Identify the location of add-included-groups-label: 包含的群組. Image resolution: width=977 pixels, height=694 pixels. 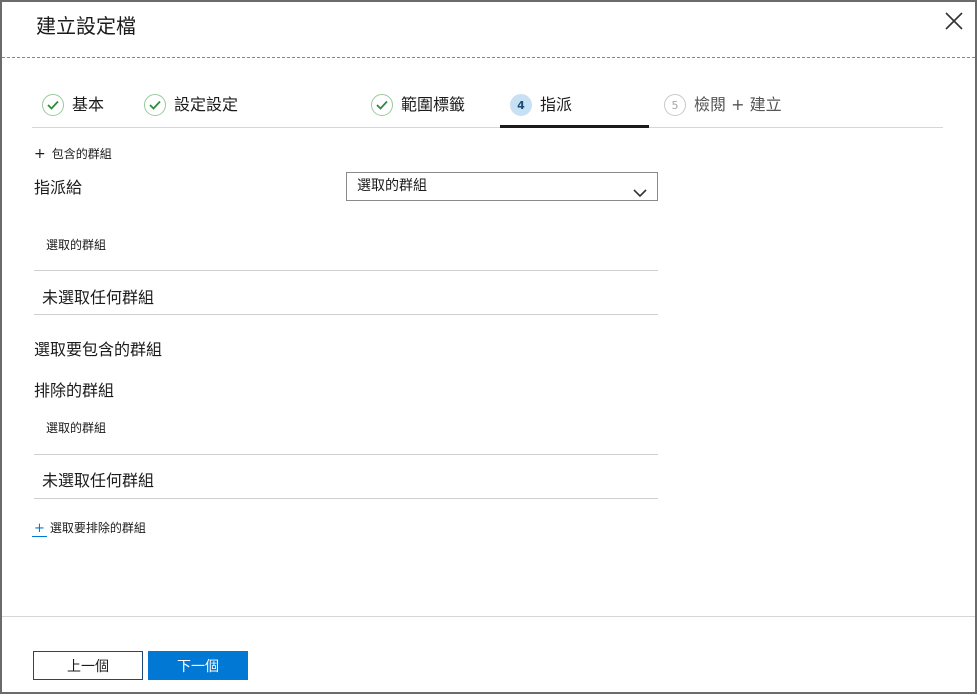
(81, 154).